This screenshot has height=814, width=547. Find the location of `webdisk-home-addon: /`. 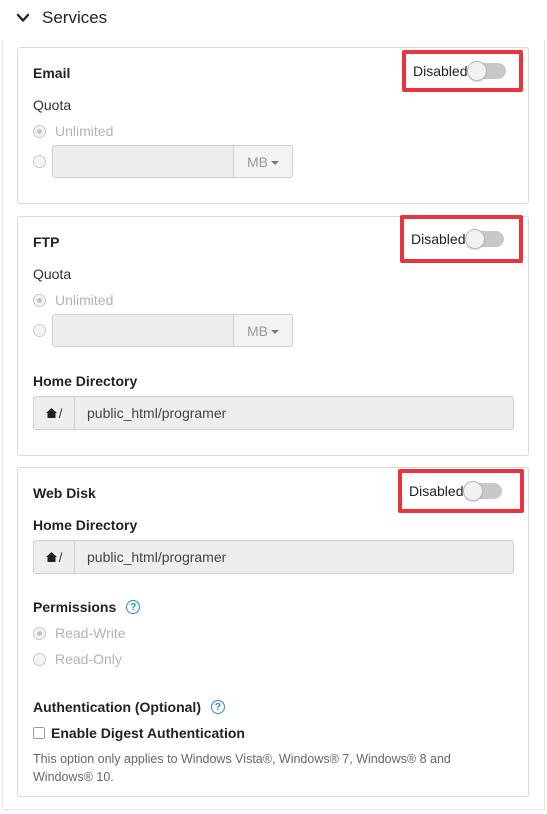

webdisk-home-addon: / is located at coordinates (54, 557).